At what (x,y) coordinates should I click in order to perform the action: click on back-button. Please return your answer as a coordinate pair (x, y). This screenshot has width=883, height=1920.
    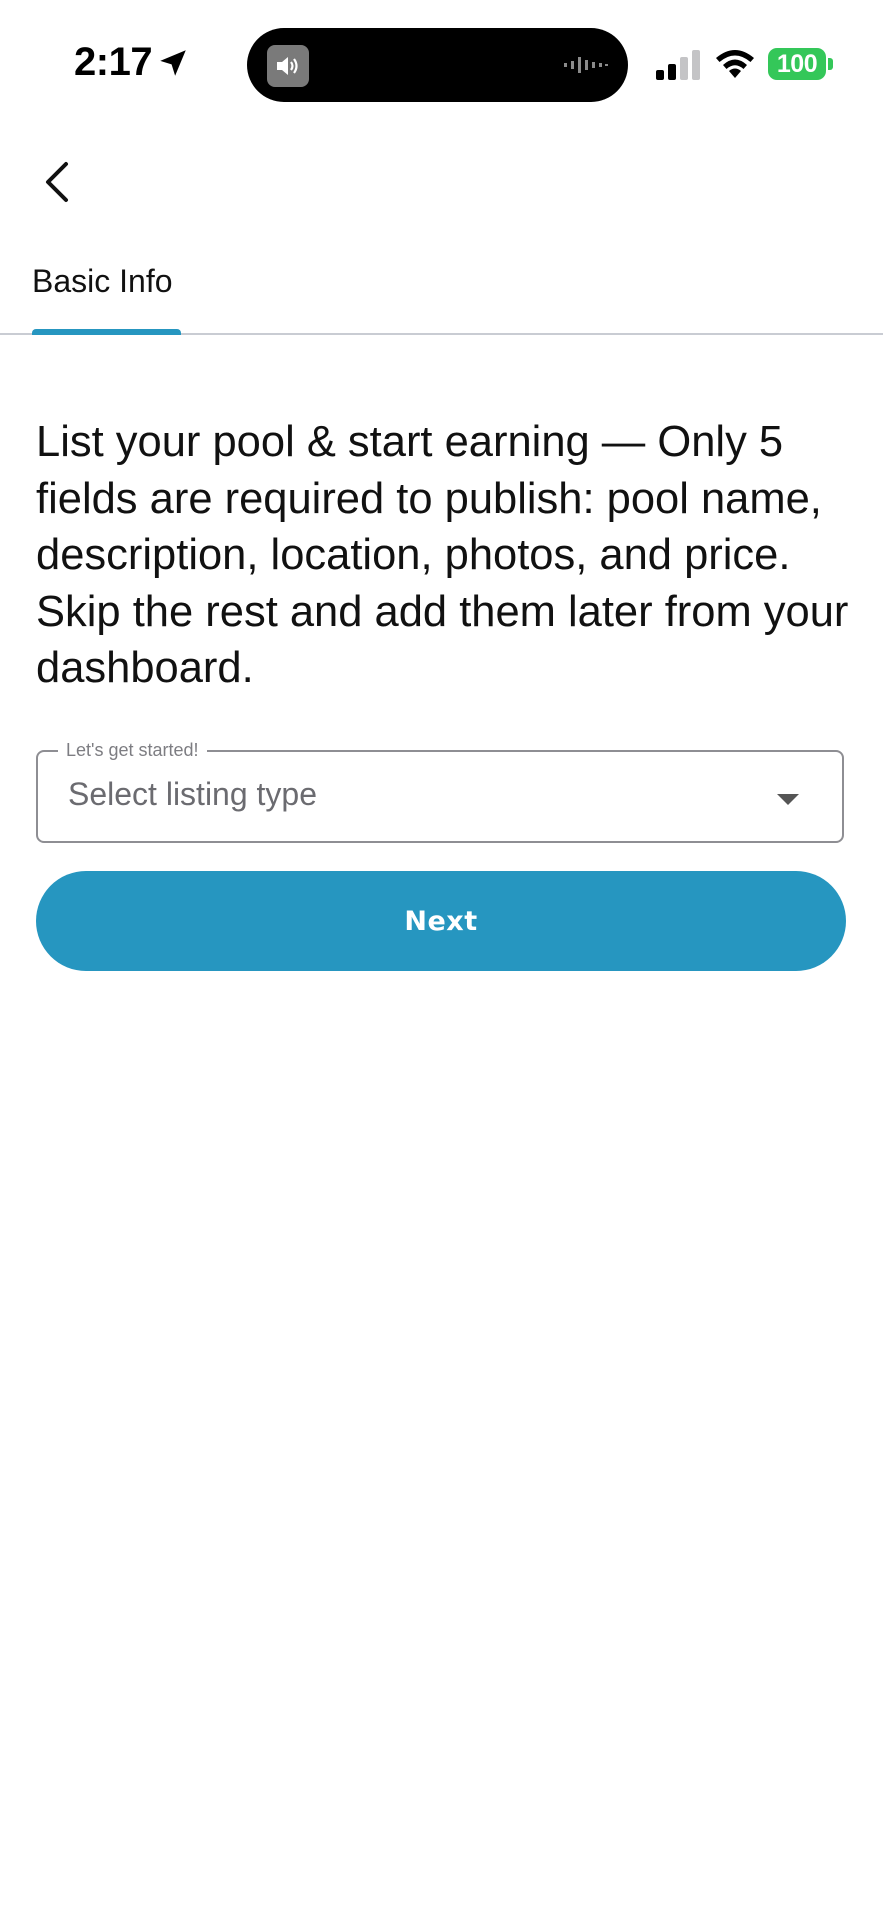
    Looking at the image, I should click on (60, 182).